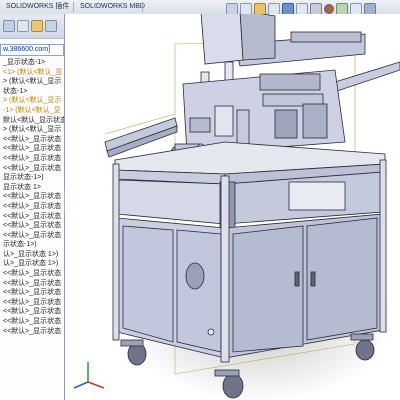  What do you see at coordinates (329, 9) in the screenshot?
I see `appearance-icon` at bounding box center [329, 9].